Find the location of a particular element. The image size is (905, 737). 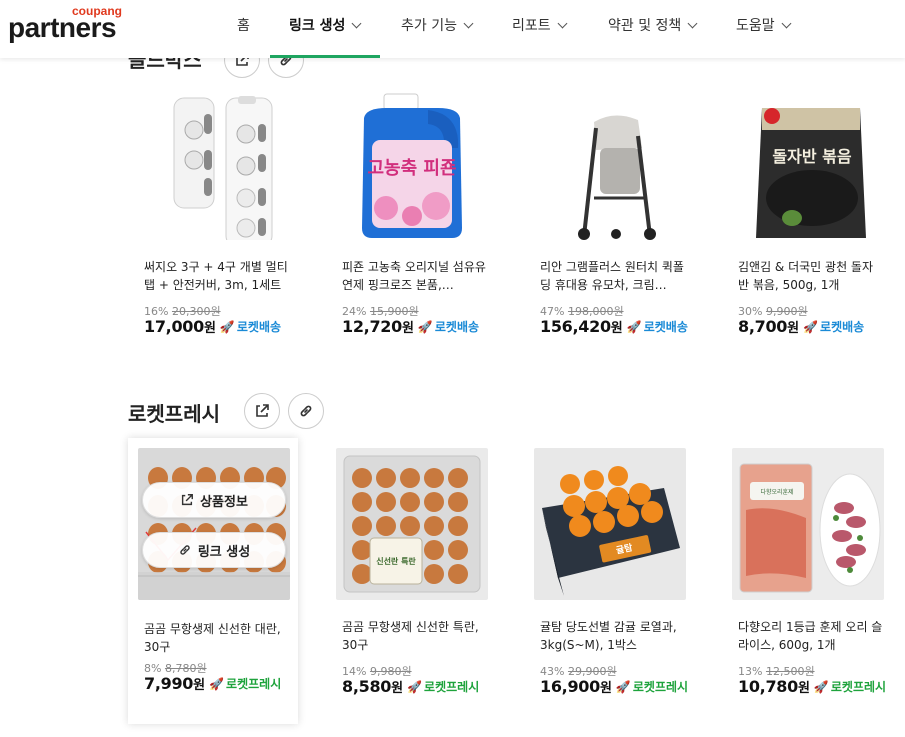

price-row: 8,580 원 🚀 로켓프레시 is located at coordinates (410, 686).